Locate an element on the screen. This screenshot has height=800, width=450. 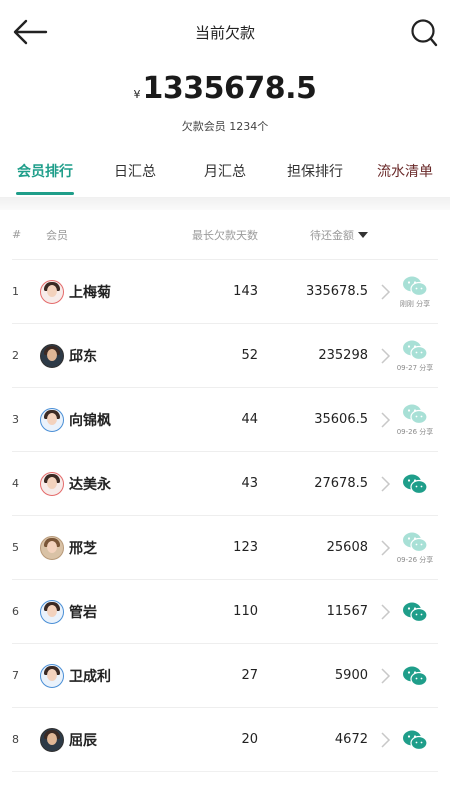
header-days: 最长欠款天数 is located at coordinates (225, 235).